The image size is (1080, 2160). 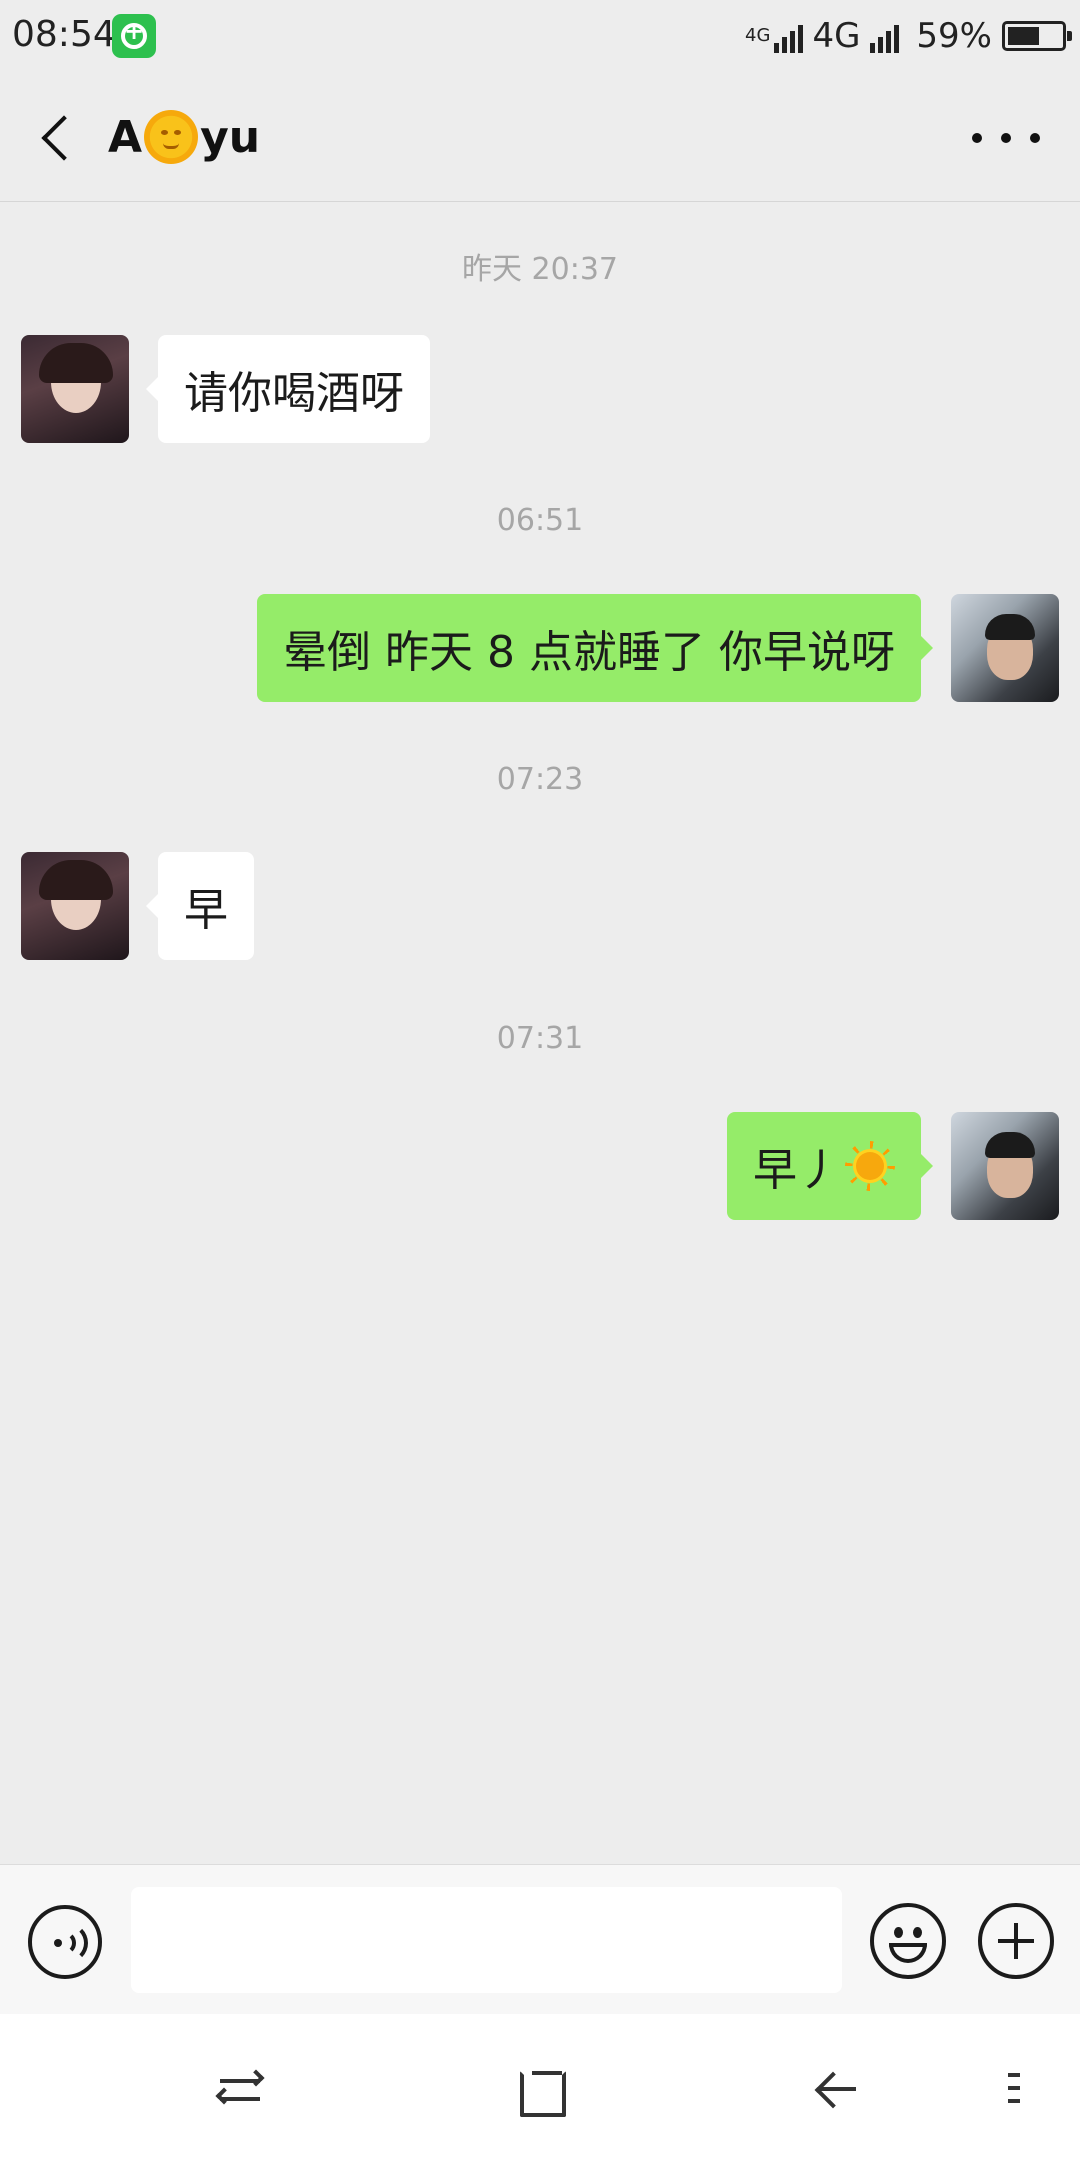 What do you see at coordinates (898, 1932) in the screenshot?
I see `emoji-smile-icon` at bounding box center [898, 1932].